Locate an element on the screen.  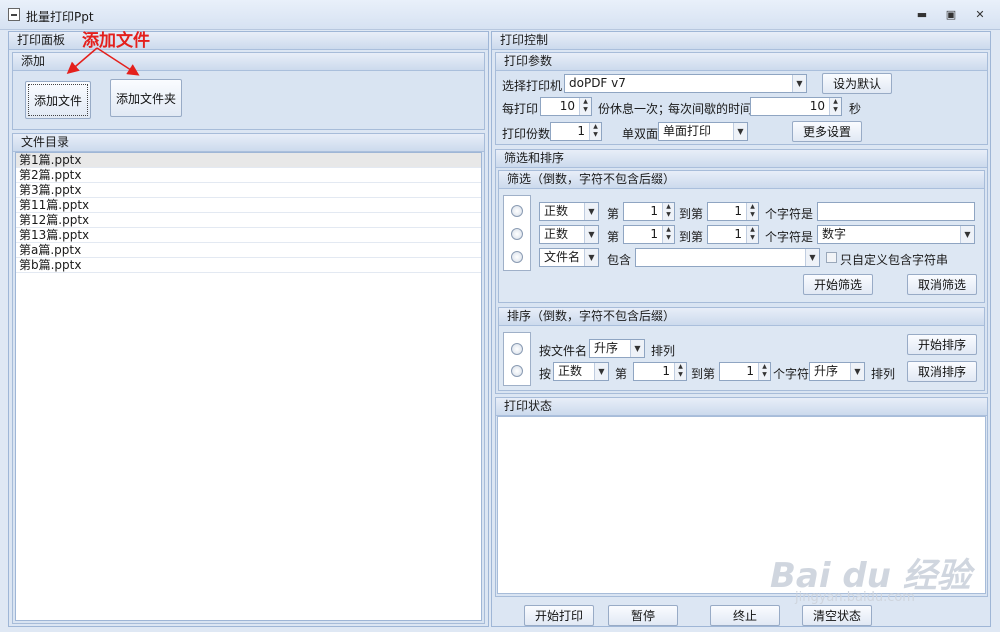
filter3-contains: 包含 is located at coordinates (619, 260).